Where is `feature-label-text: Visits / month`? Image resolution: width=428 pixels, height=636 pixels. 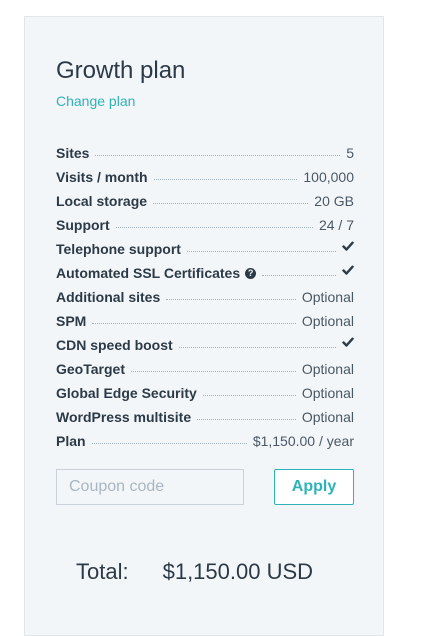 feature-label-text: Visits / month is located at coordinates (102, 177).